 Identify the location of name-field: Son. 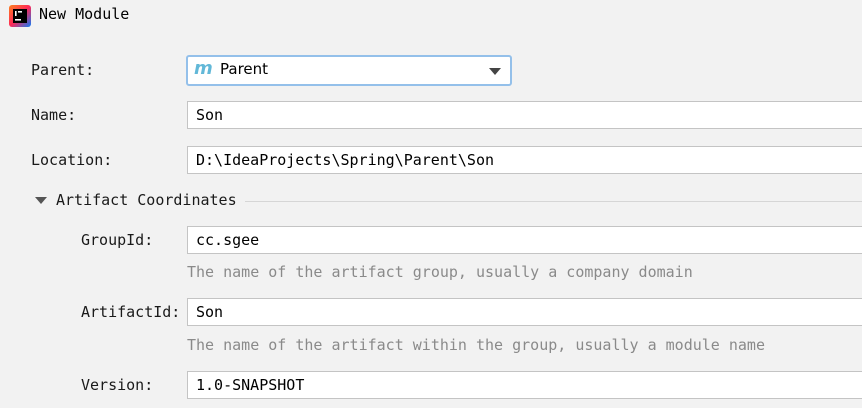
(524, 115).